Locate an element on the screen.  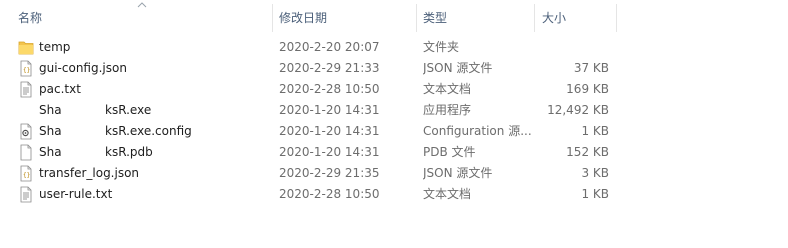
file-name: temp is located at coordinates (55, 47).